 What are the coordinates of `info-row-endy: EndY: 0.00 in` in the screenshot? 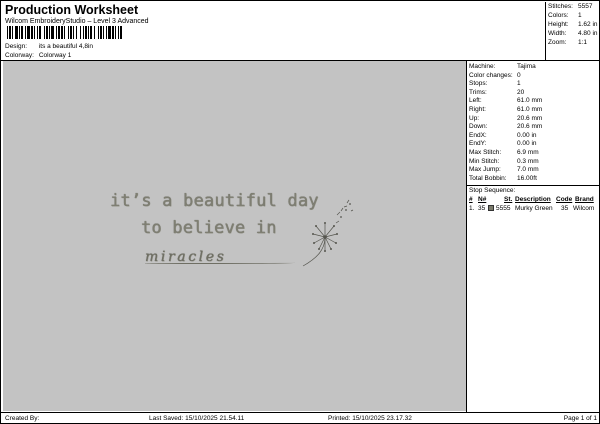 It's located at (503, 144).